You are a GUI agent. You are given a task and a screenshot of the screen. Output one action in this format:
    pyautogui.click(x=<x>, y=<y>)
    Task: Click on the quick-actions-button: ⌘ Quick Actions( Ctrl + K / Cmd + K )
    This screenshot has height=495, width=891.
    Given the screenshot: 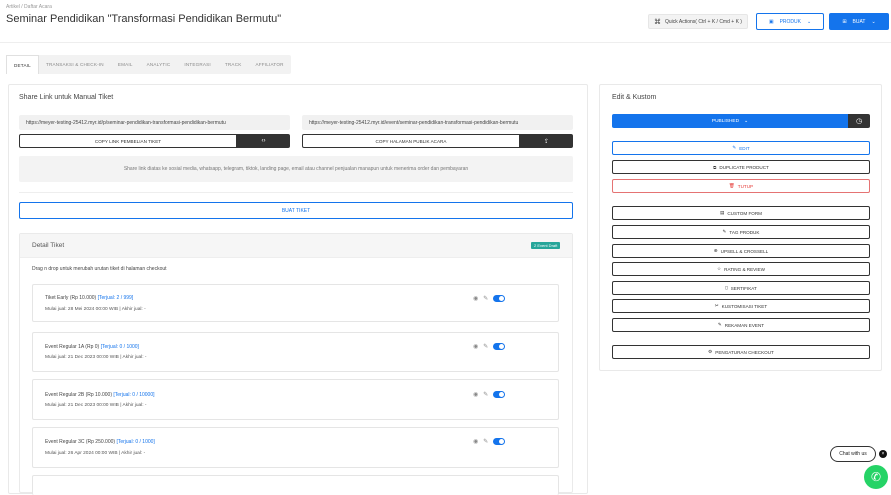 What is the action you would take?
    pyautogui.click(x=698, y=21)
    